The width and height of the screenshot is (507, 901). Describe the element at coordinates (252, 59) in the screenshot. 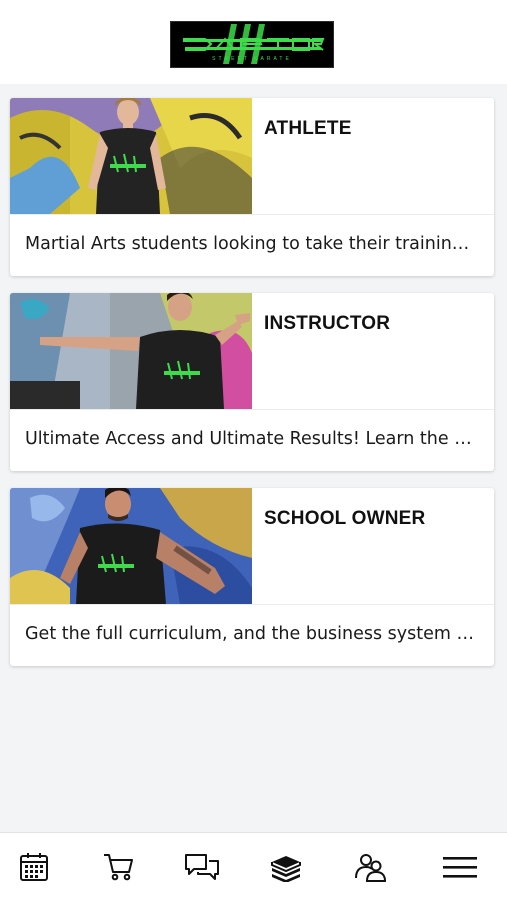

I see `svg-text: STREET KARATE` at that location.